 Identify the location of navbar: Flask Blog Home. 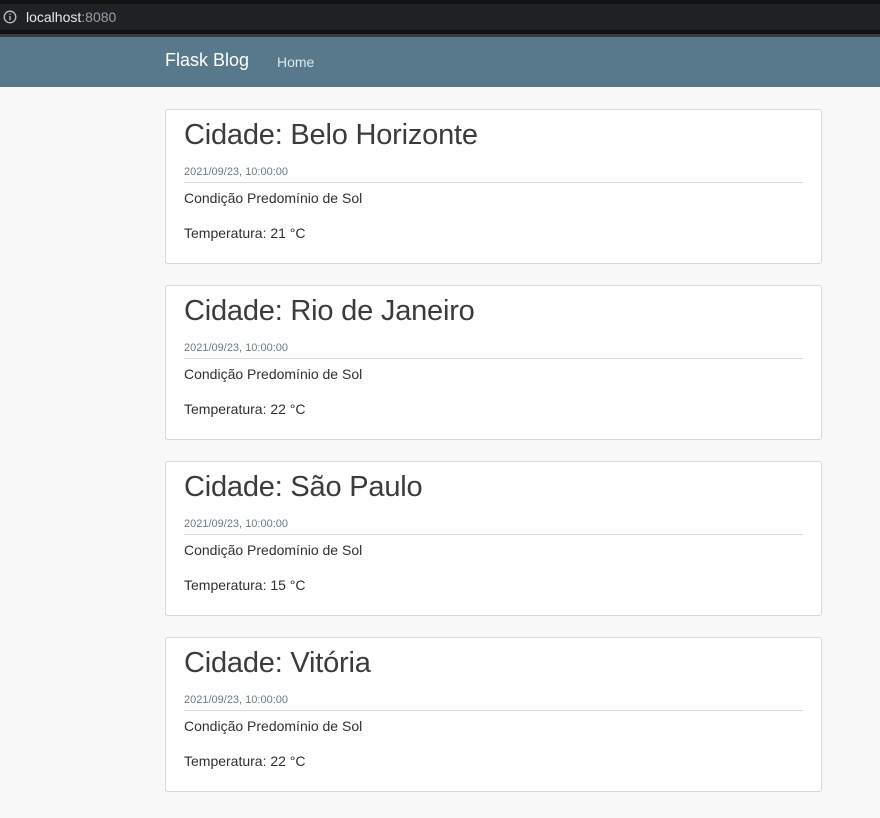
(440, 62).